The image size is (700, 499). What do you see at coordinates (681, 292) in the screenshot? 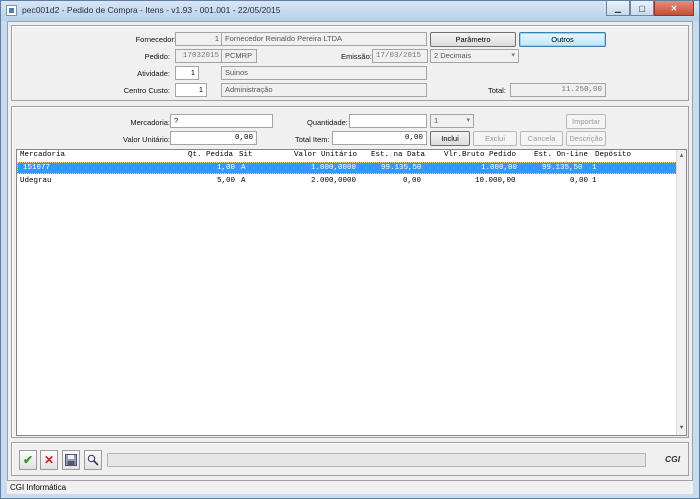
I see `grid-vertical-scrollbar: ▲ ▼` at bounding box center [681, 292].